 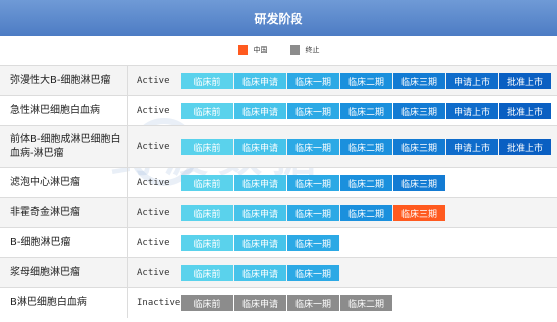 What do you see at coordinates (65, 146) in the screenshot?
I see `indication-label: 前体B-细胞成淋巴细胞白血病-淋巴瘤` at bounding box center [65, 146].